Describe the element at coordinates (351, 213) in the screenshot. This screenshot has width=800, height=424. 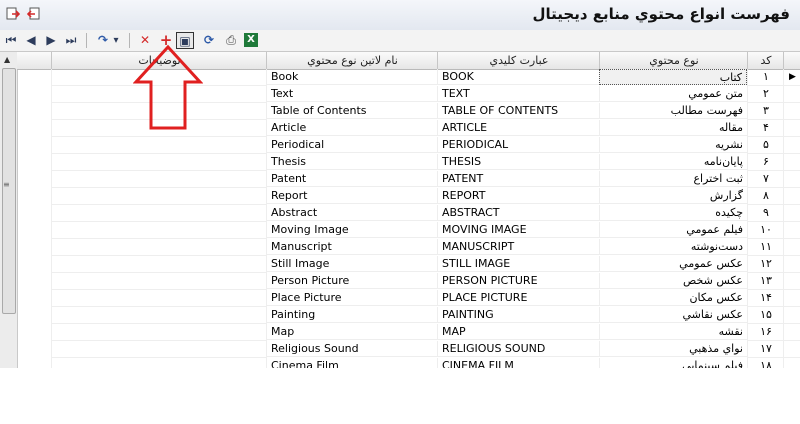
I see `cell-latin-name: Abstract` at that location.